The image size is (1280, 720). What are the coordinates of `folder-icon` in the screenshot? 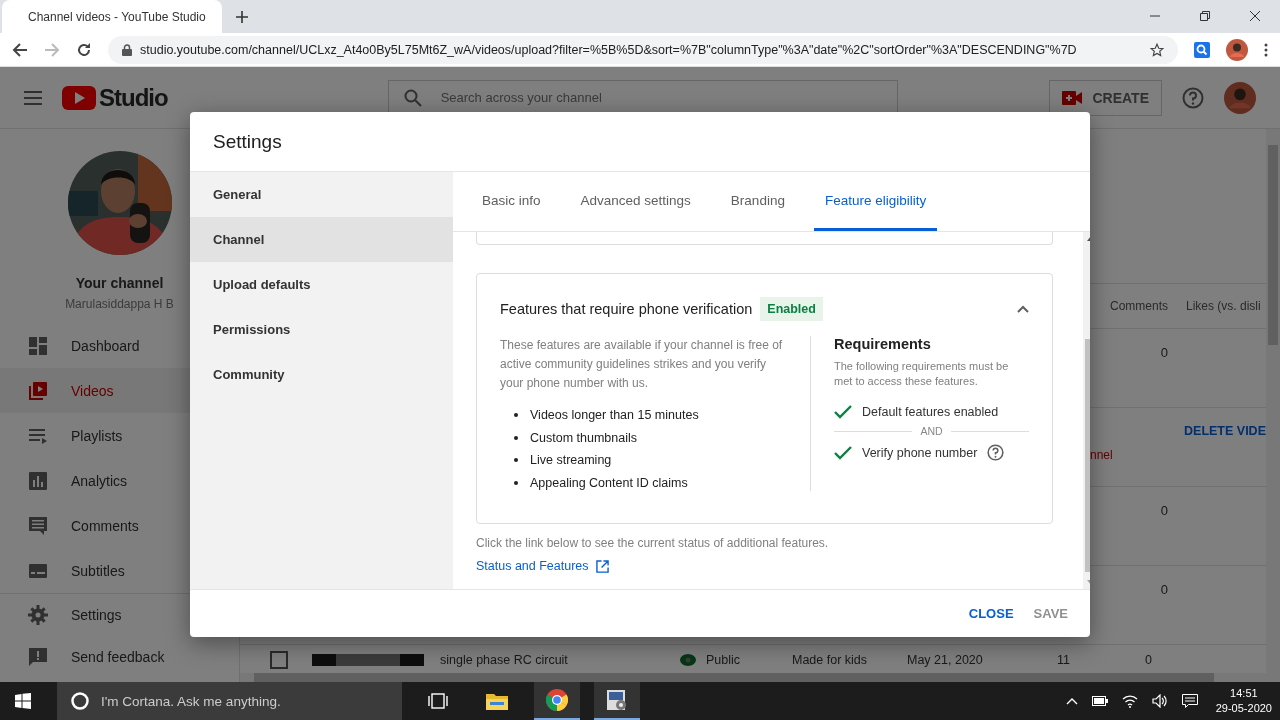 It's located at (497, 701).